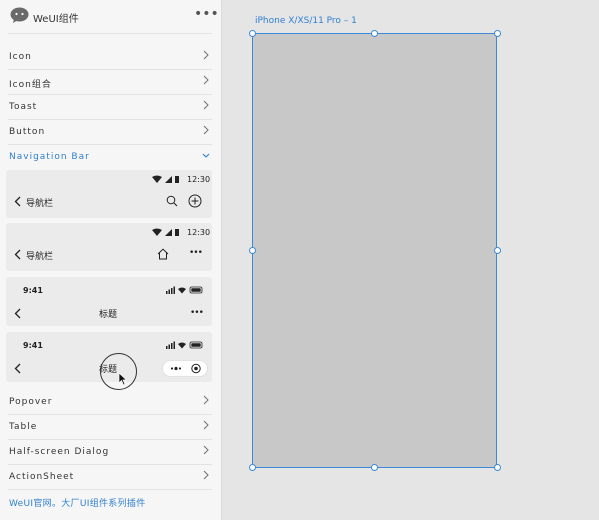 The height and width of the screenshot is (520, 599). I want to click on footer-link: WeUI官网。大厂UI组件系列插件, so click(77, 502).